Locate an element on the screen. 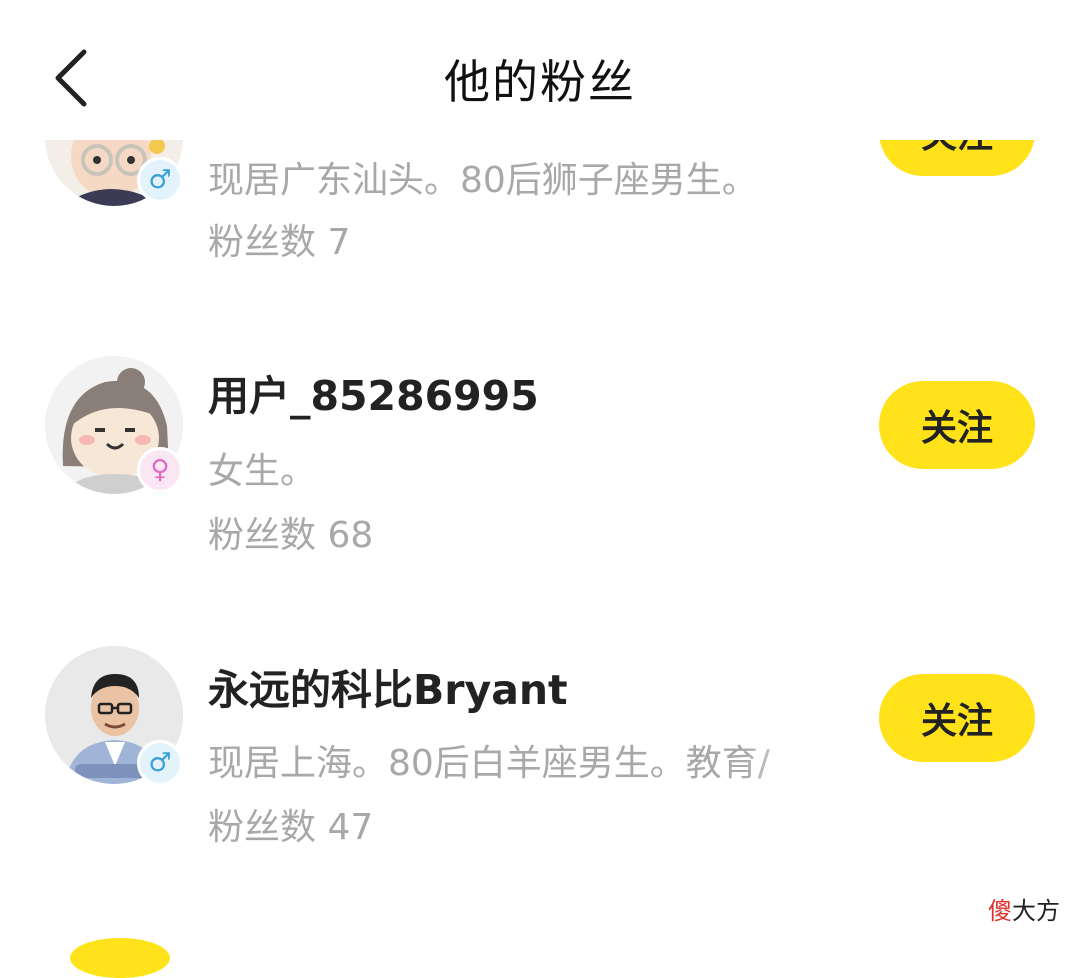 The image size is (1080, 978). page-title: 他的粉丝 is located at coordinates (540, 82).